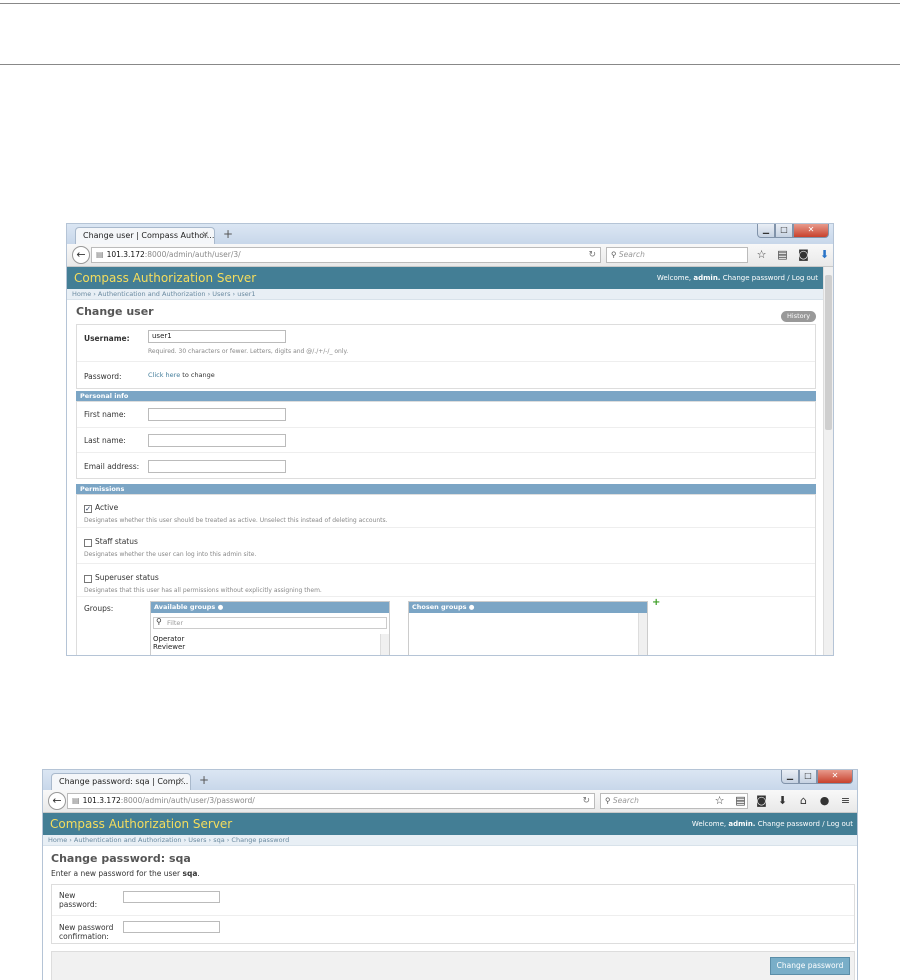 The image size is (900, 980). I want to click on browser-tab-change-password: Change password: sqa | Comp... ×, so click(121, 781).